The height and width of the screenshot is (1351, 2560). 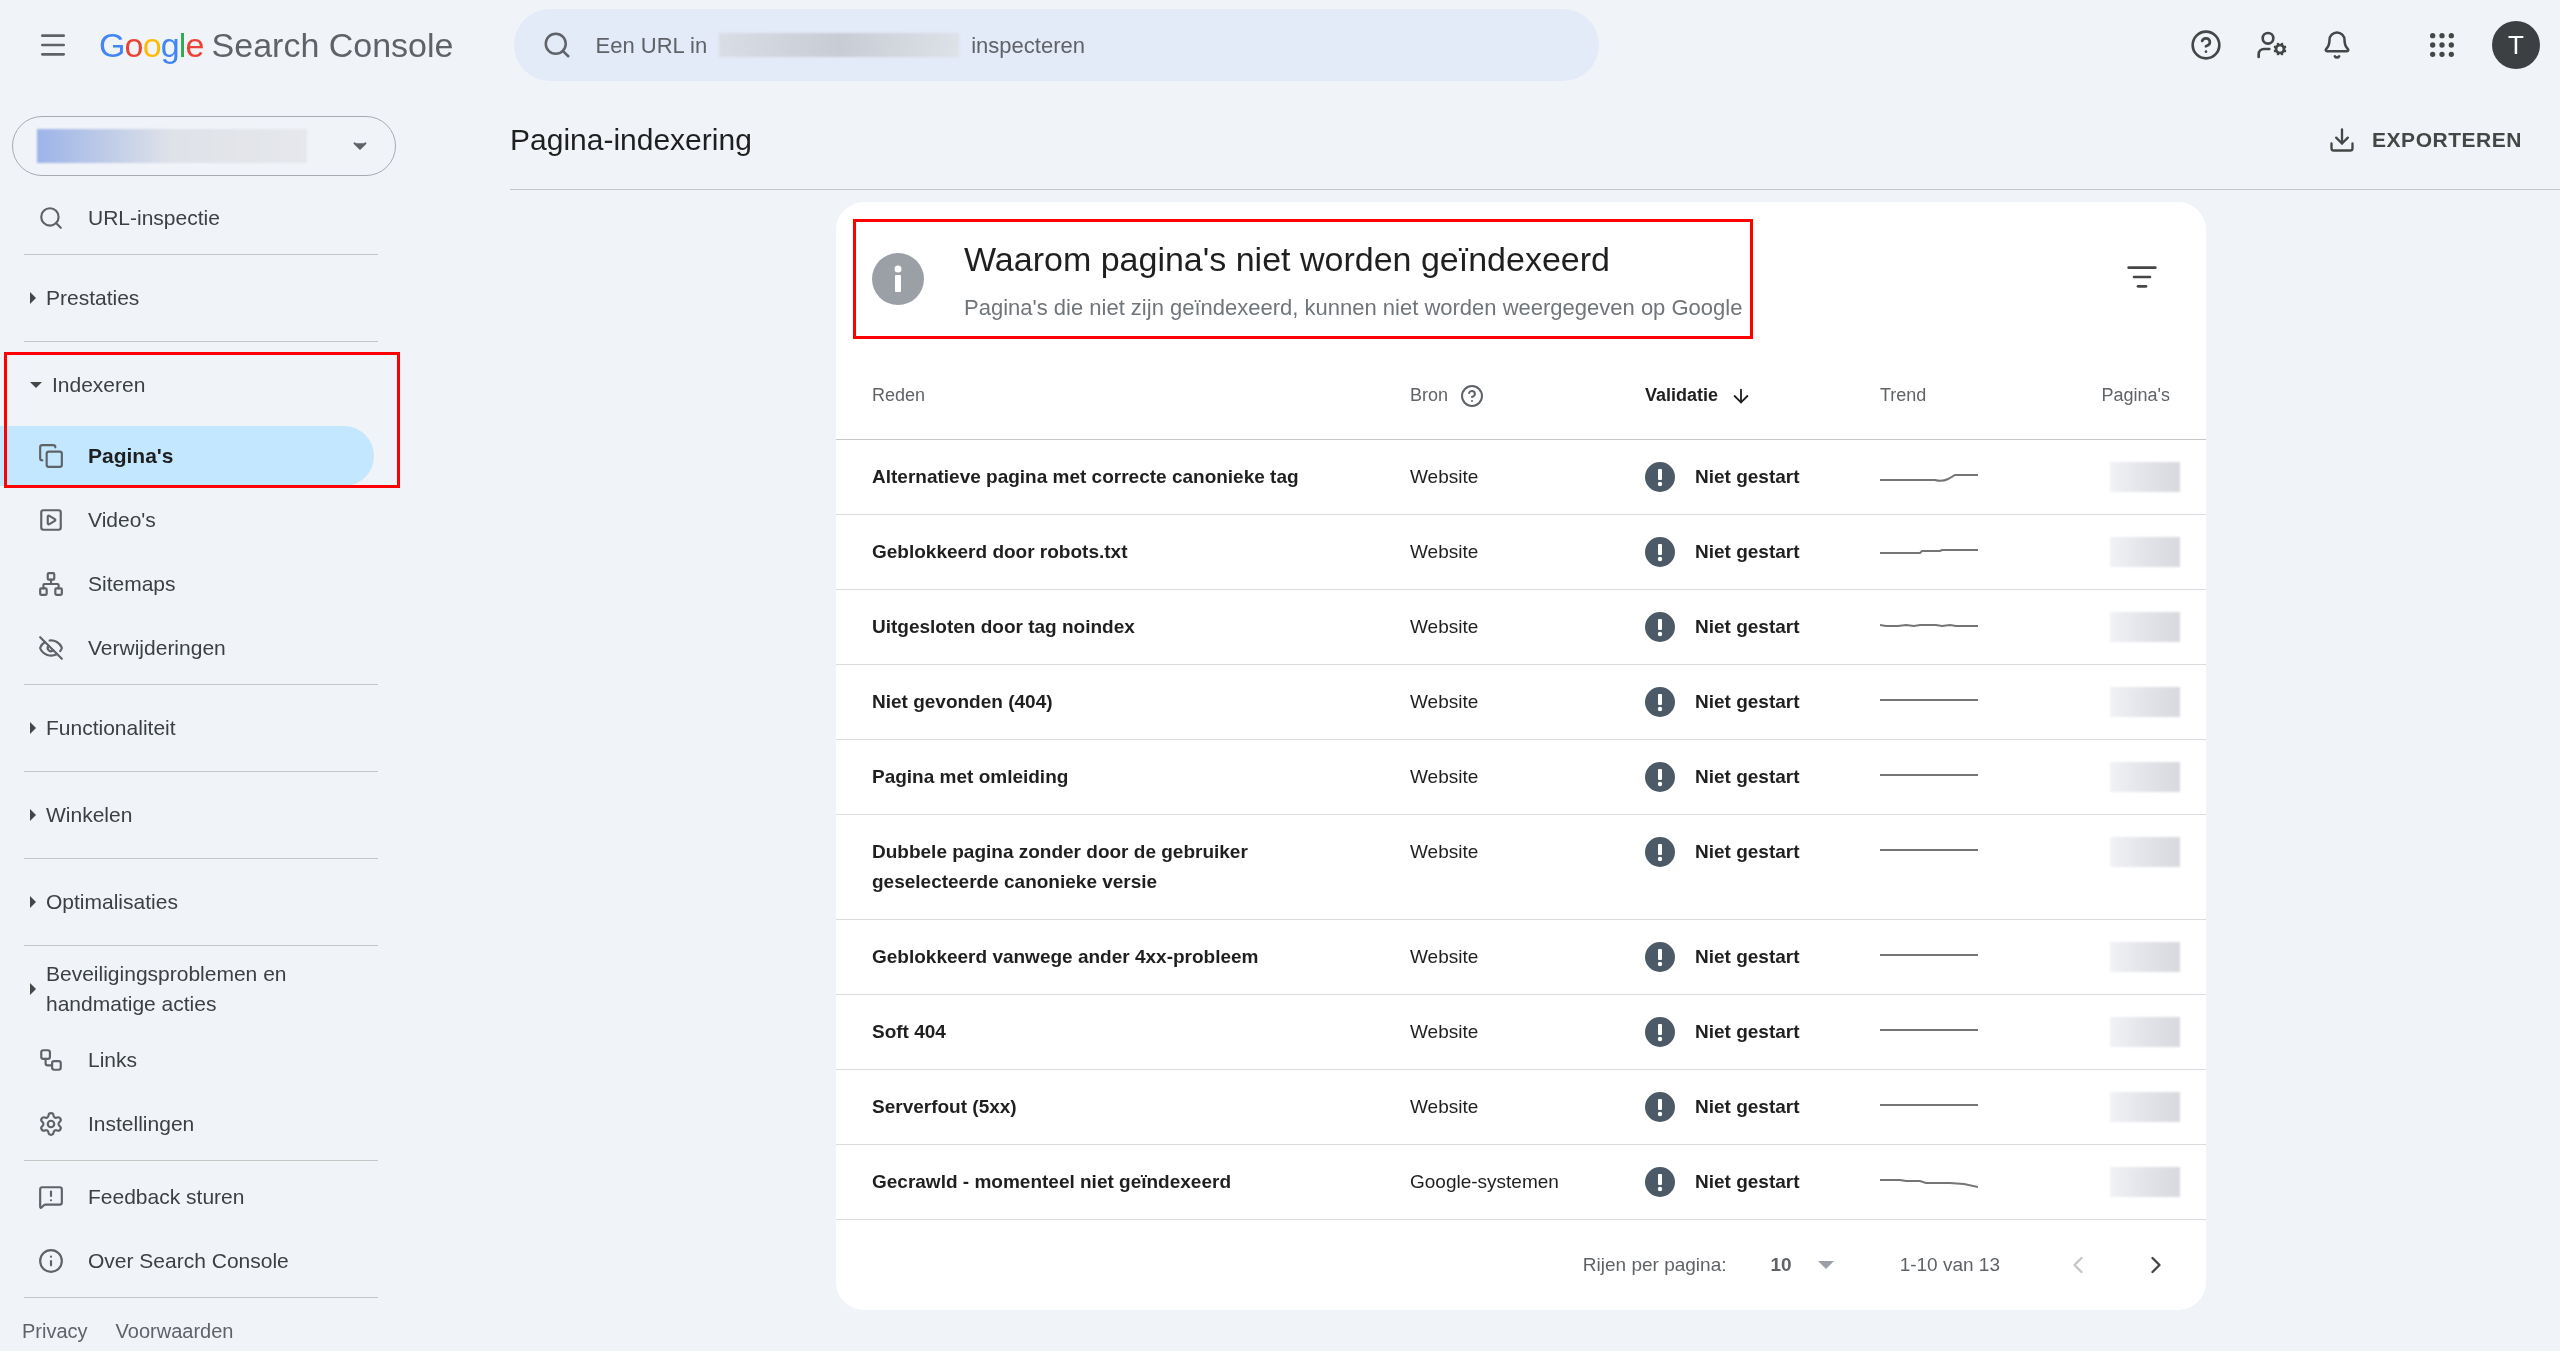 I want to click on feedback-icon, so click(x=51, y=1197).